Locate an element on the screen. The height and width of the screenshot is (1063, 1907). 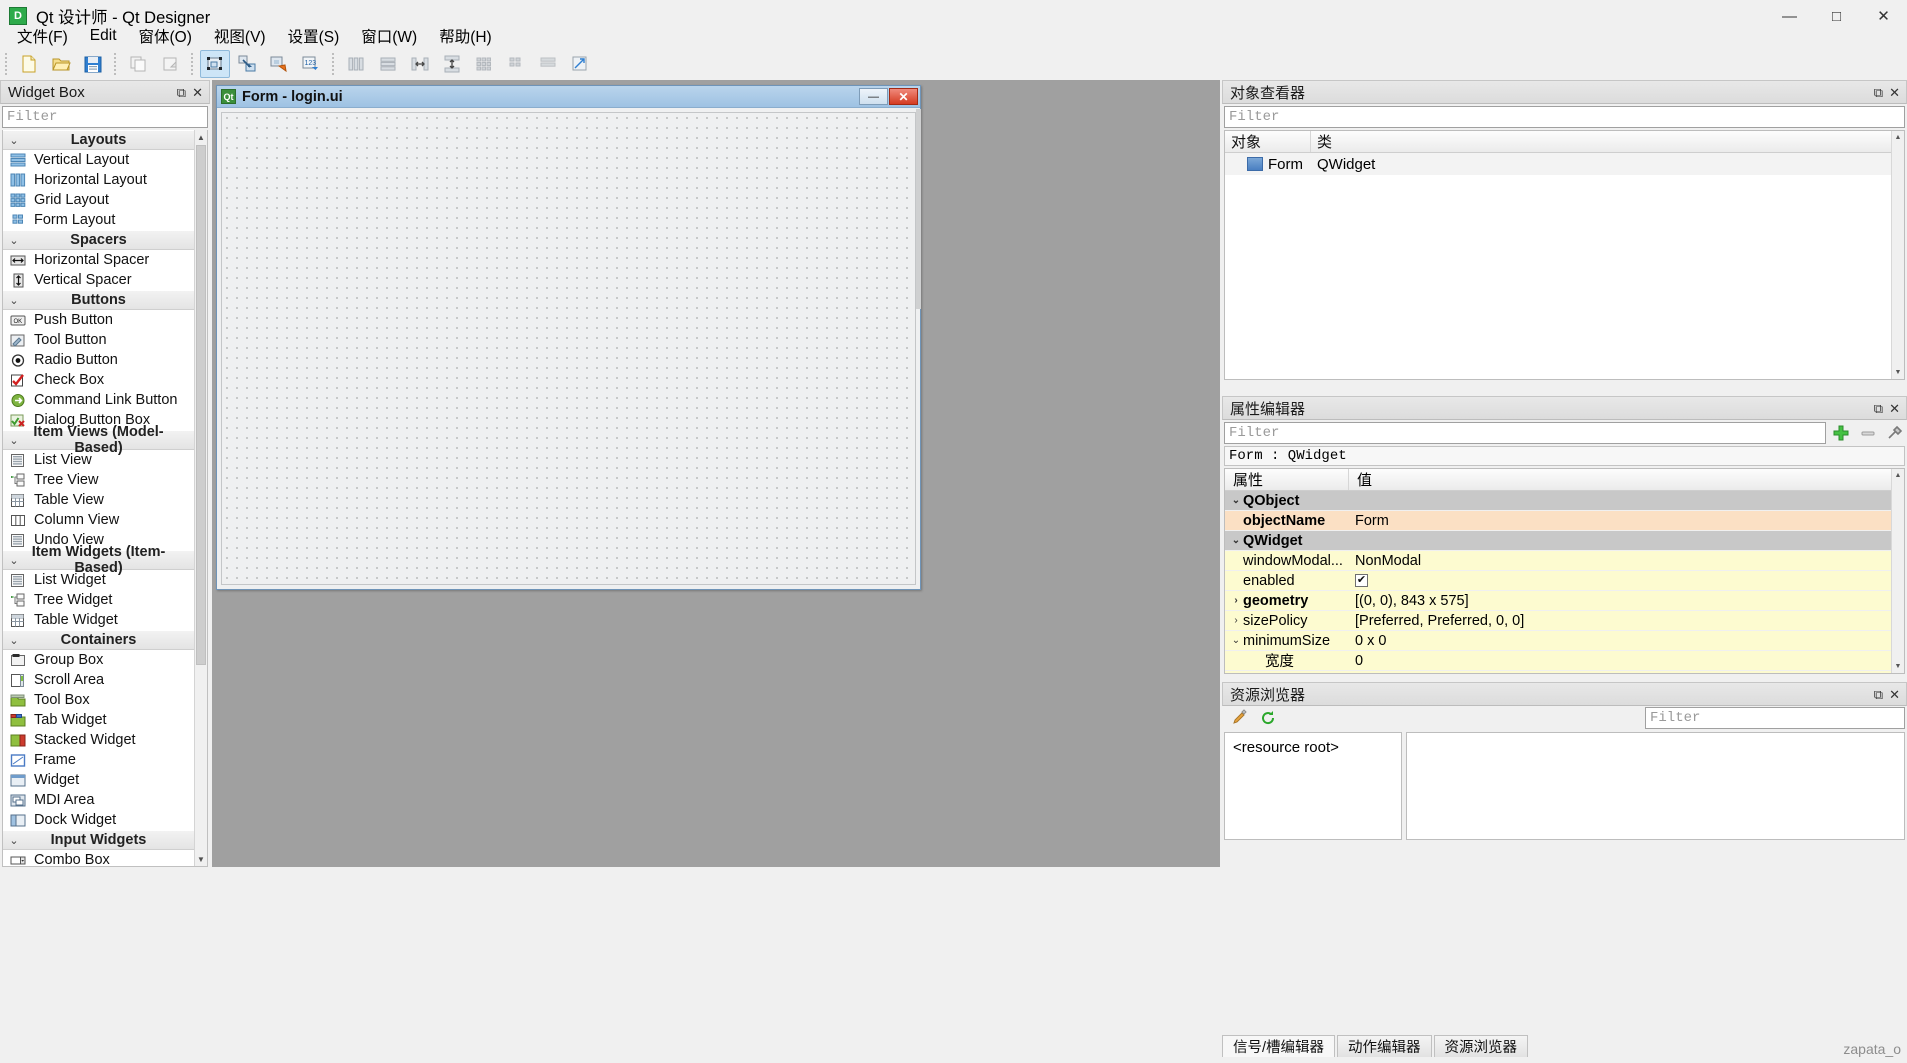
menu-window: 窗口(W) is located at coordinates (389, 36).